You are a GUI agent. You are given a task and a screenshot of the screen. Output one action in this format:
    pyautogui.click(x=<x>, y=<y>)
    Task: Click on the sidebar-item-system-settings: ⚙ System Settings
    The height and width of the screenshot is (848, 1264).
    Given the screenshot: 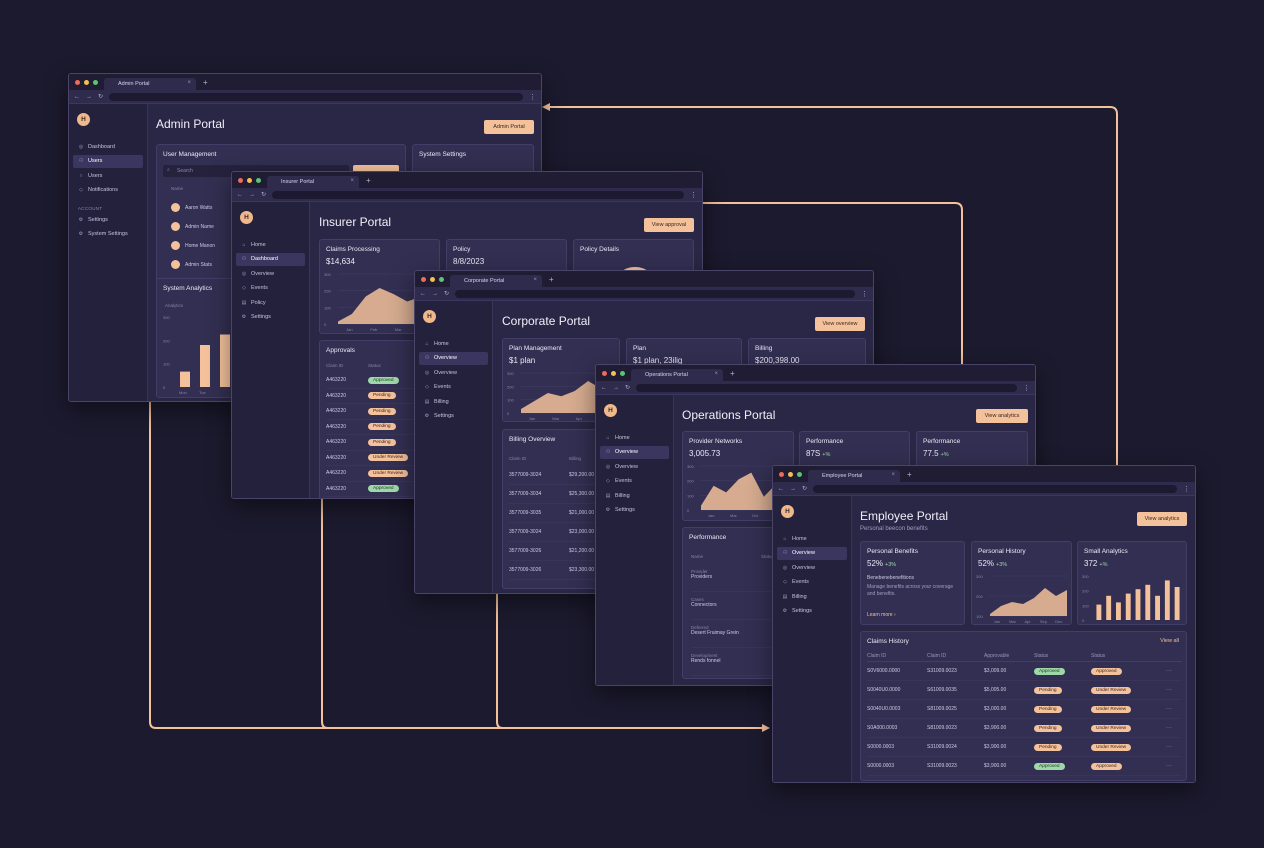 What is the action you would take?
    pyautogui.click(x=108, y=234)
    